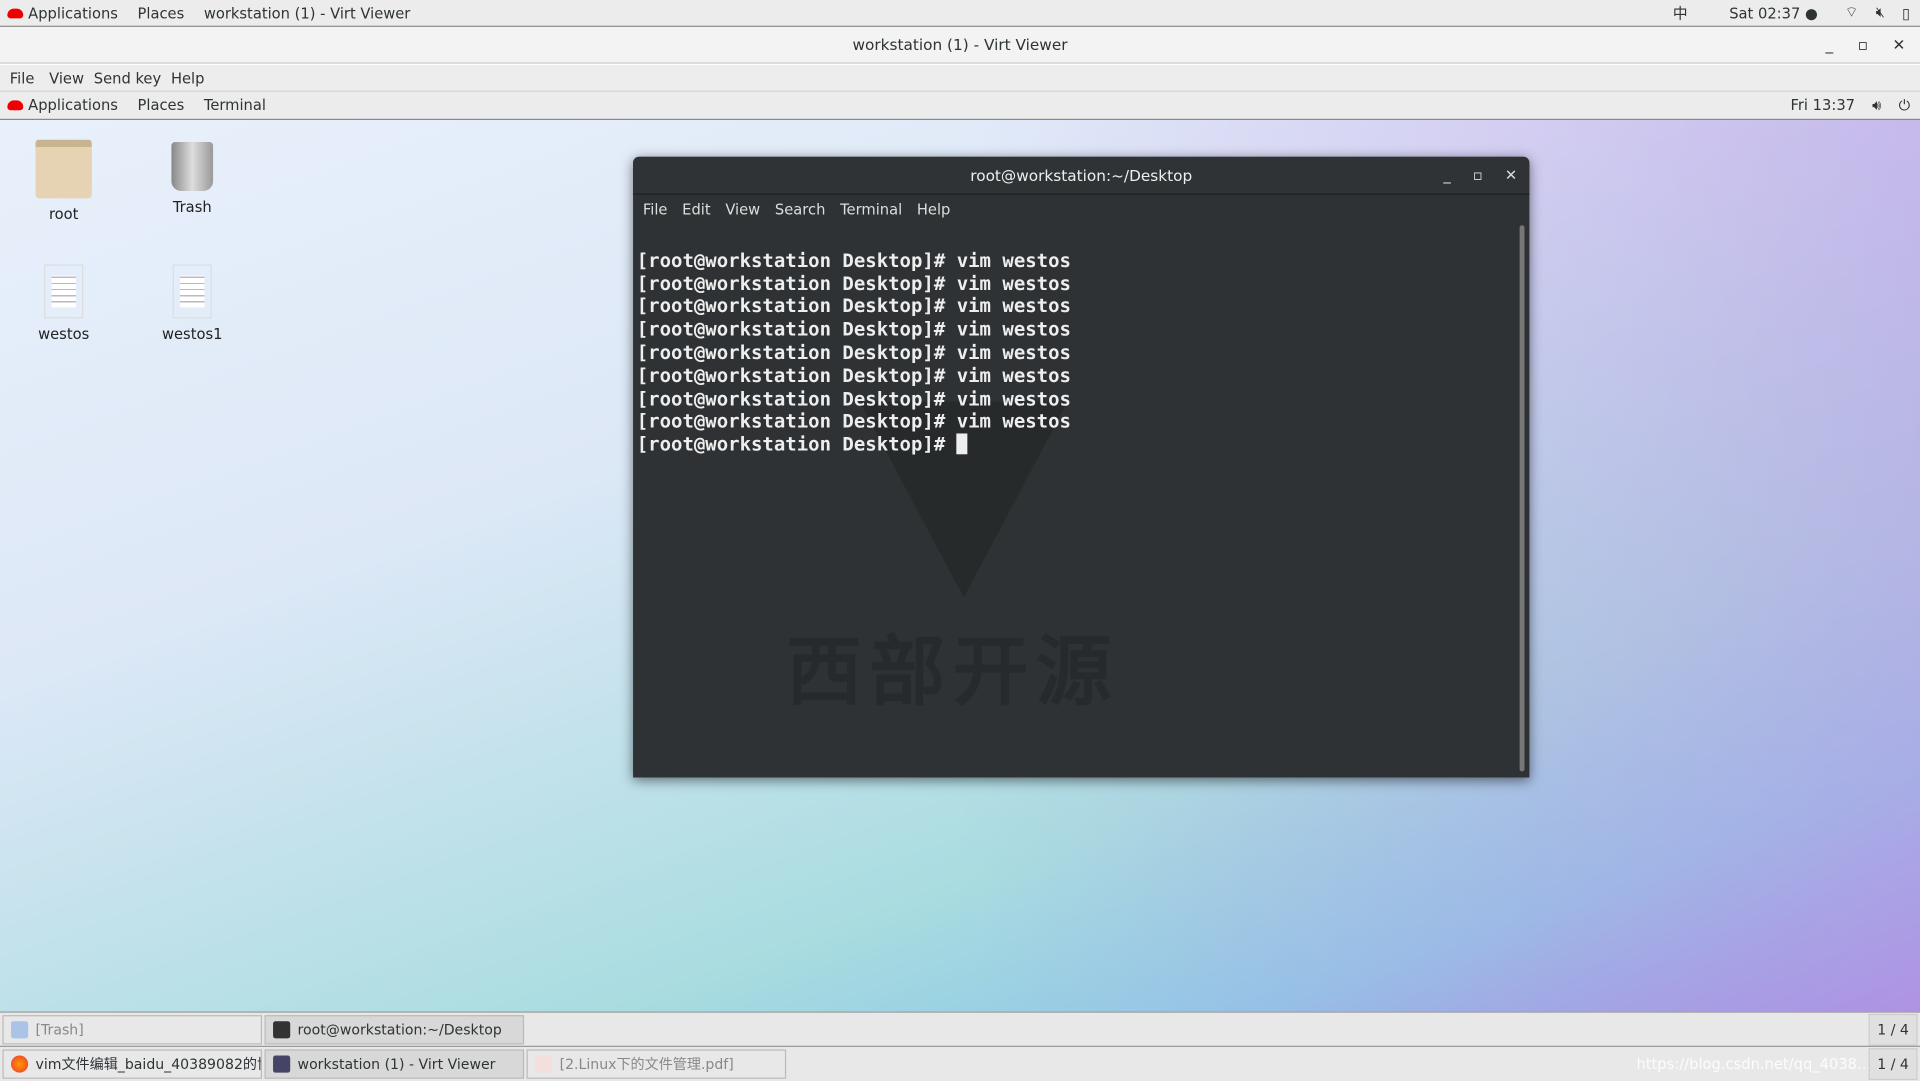 The image size is (1920, 1081). What do you see at coordinates (188, 77) in the screenshot?
I see `viewer-menu-help: Help` at bounding box center [188, 77].